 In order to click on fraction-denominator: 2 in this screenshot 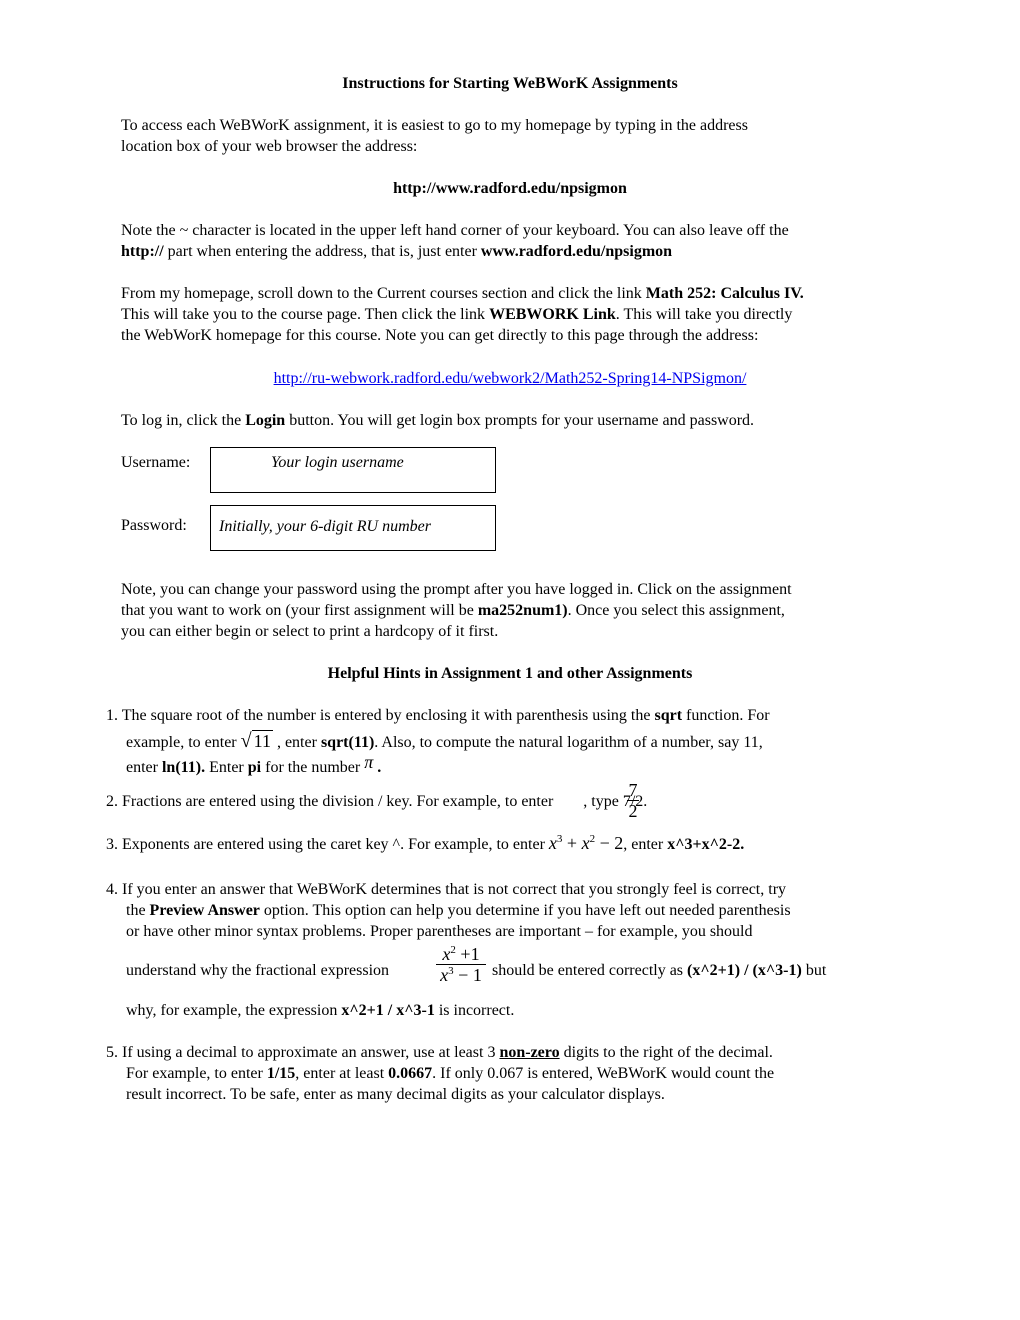, I will do `click(633, 811)`.